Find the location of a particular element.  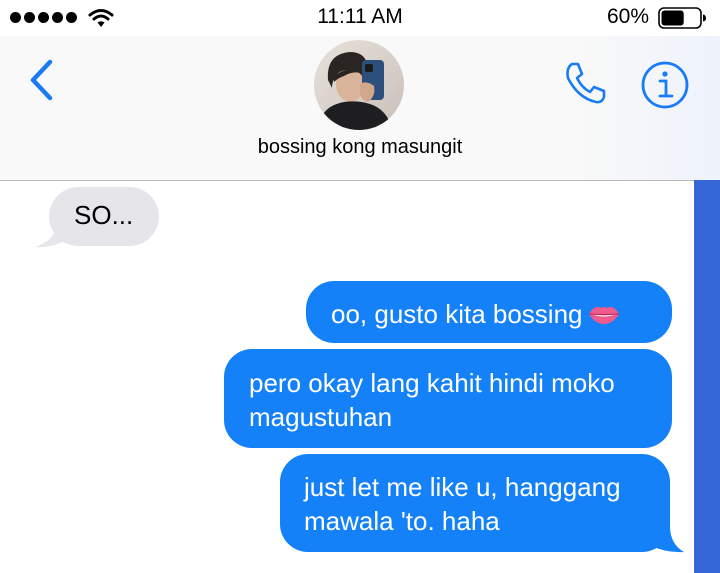

battery-icon is located at coordinates (682, 18).